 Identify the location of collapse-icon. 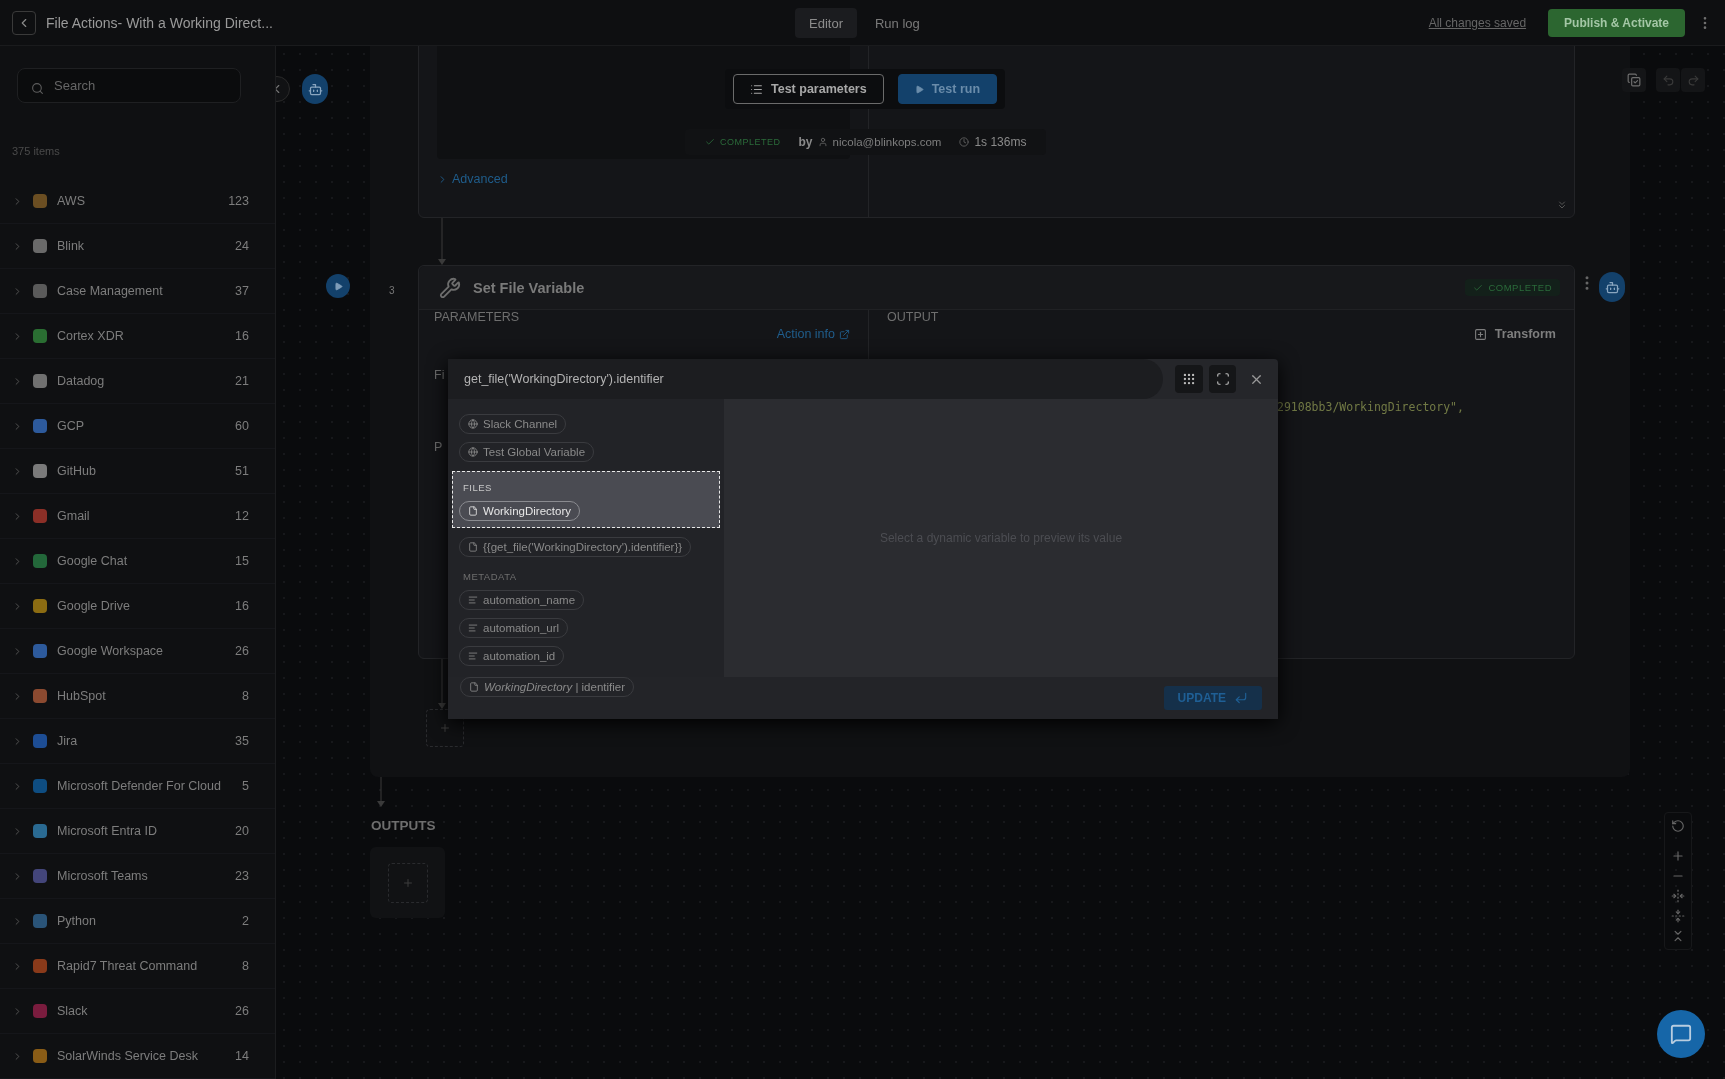
(1678, 936).